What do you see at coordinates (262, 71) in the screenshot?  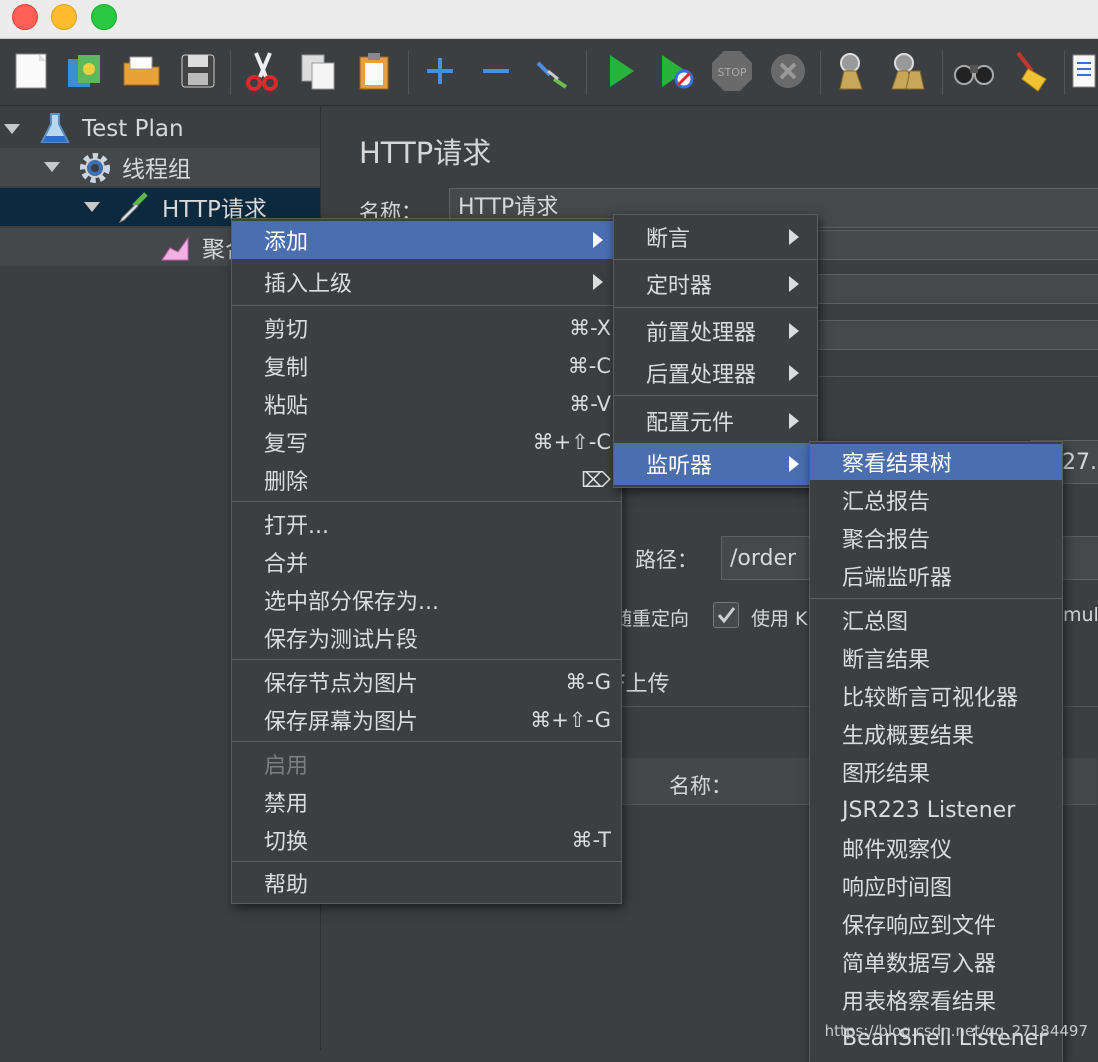 I see `cut-button` at bounding box center [262, 71].